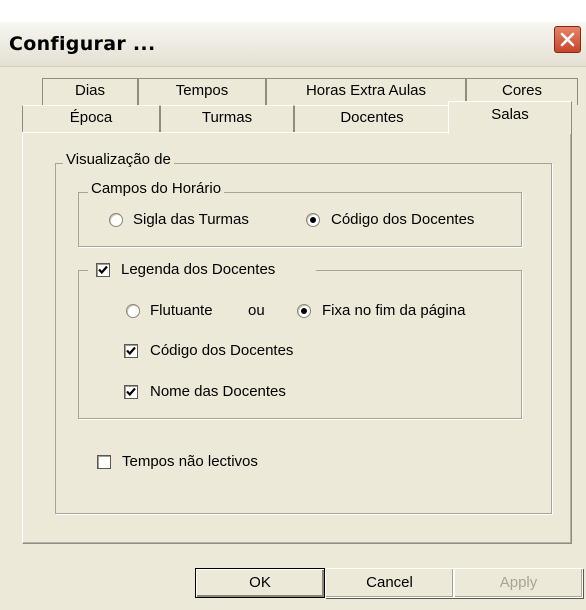 The image size is (586, 610). I want to click on codigo-docentes-radio-label: Código dos Docentes, so click(402, 220).